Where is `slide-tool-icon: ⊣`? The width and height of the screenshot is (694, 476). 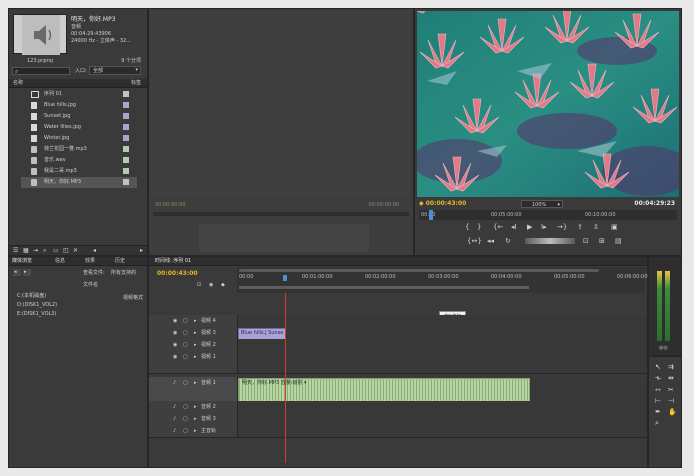 slide-tool-icon: ⊣ is located at coordinates (673, 401).